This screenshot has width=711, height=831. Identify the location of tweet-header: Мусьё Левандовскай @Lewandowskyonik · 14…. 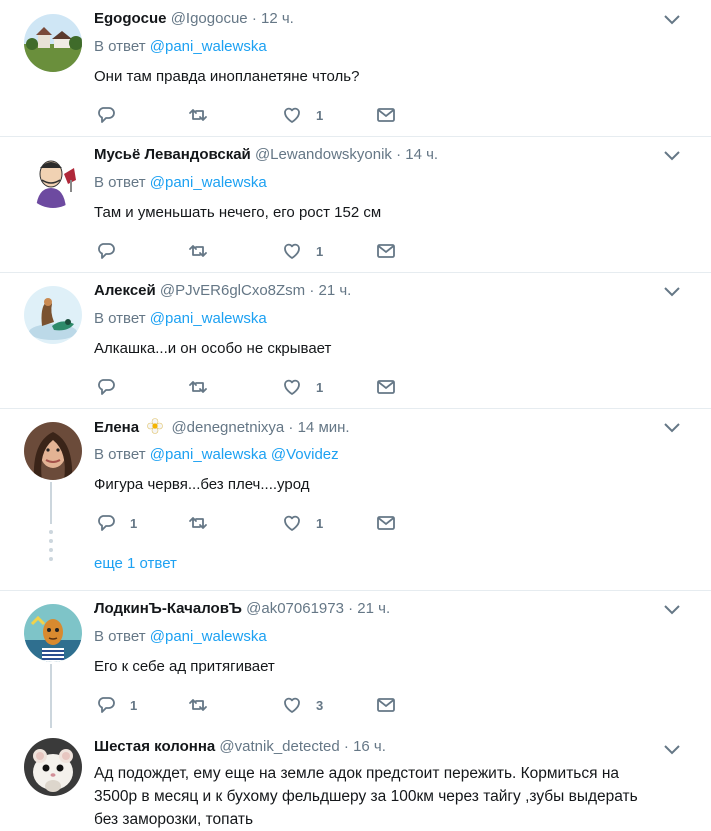
(266, 154).